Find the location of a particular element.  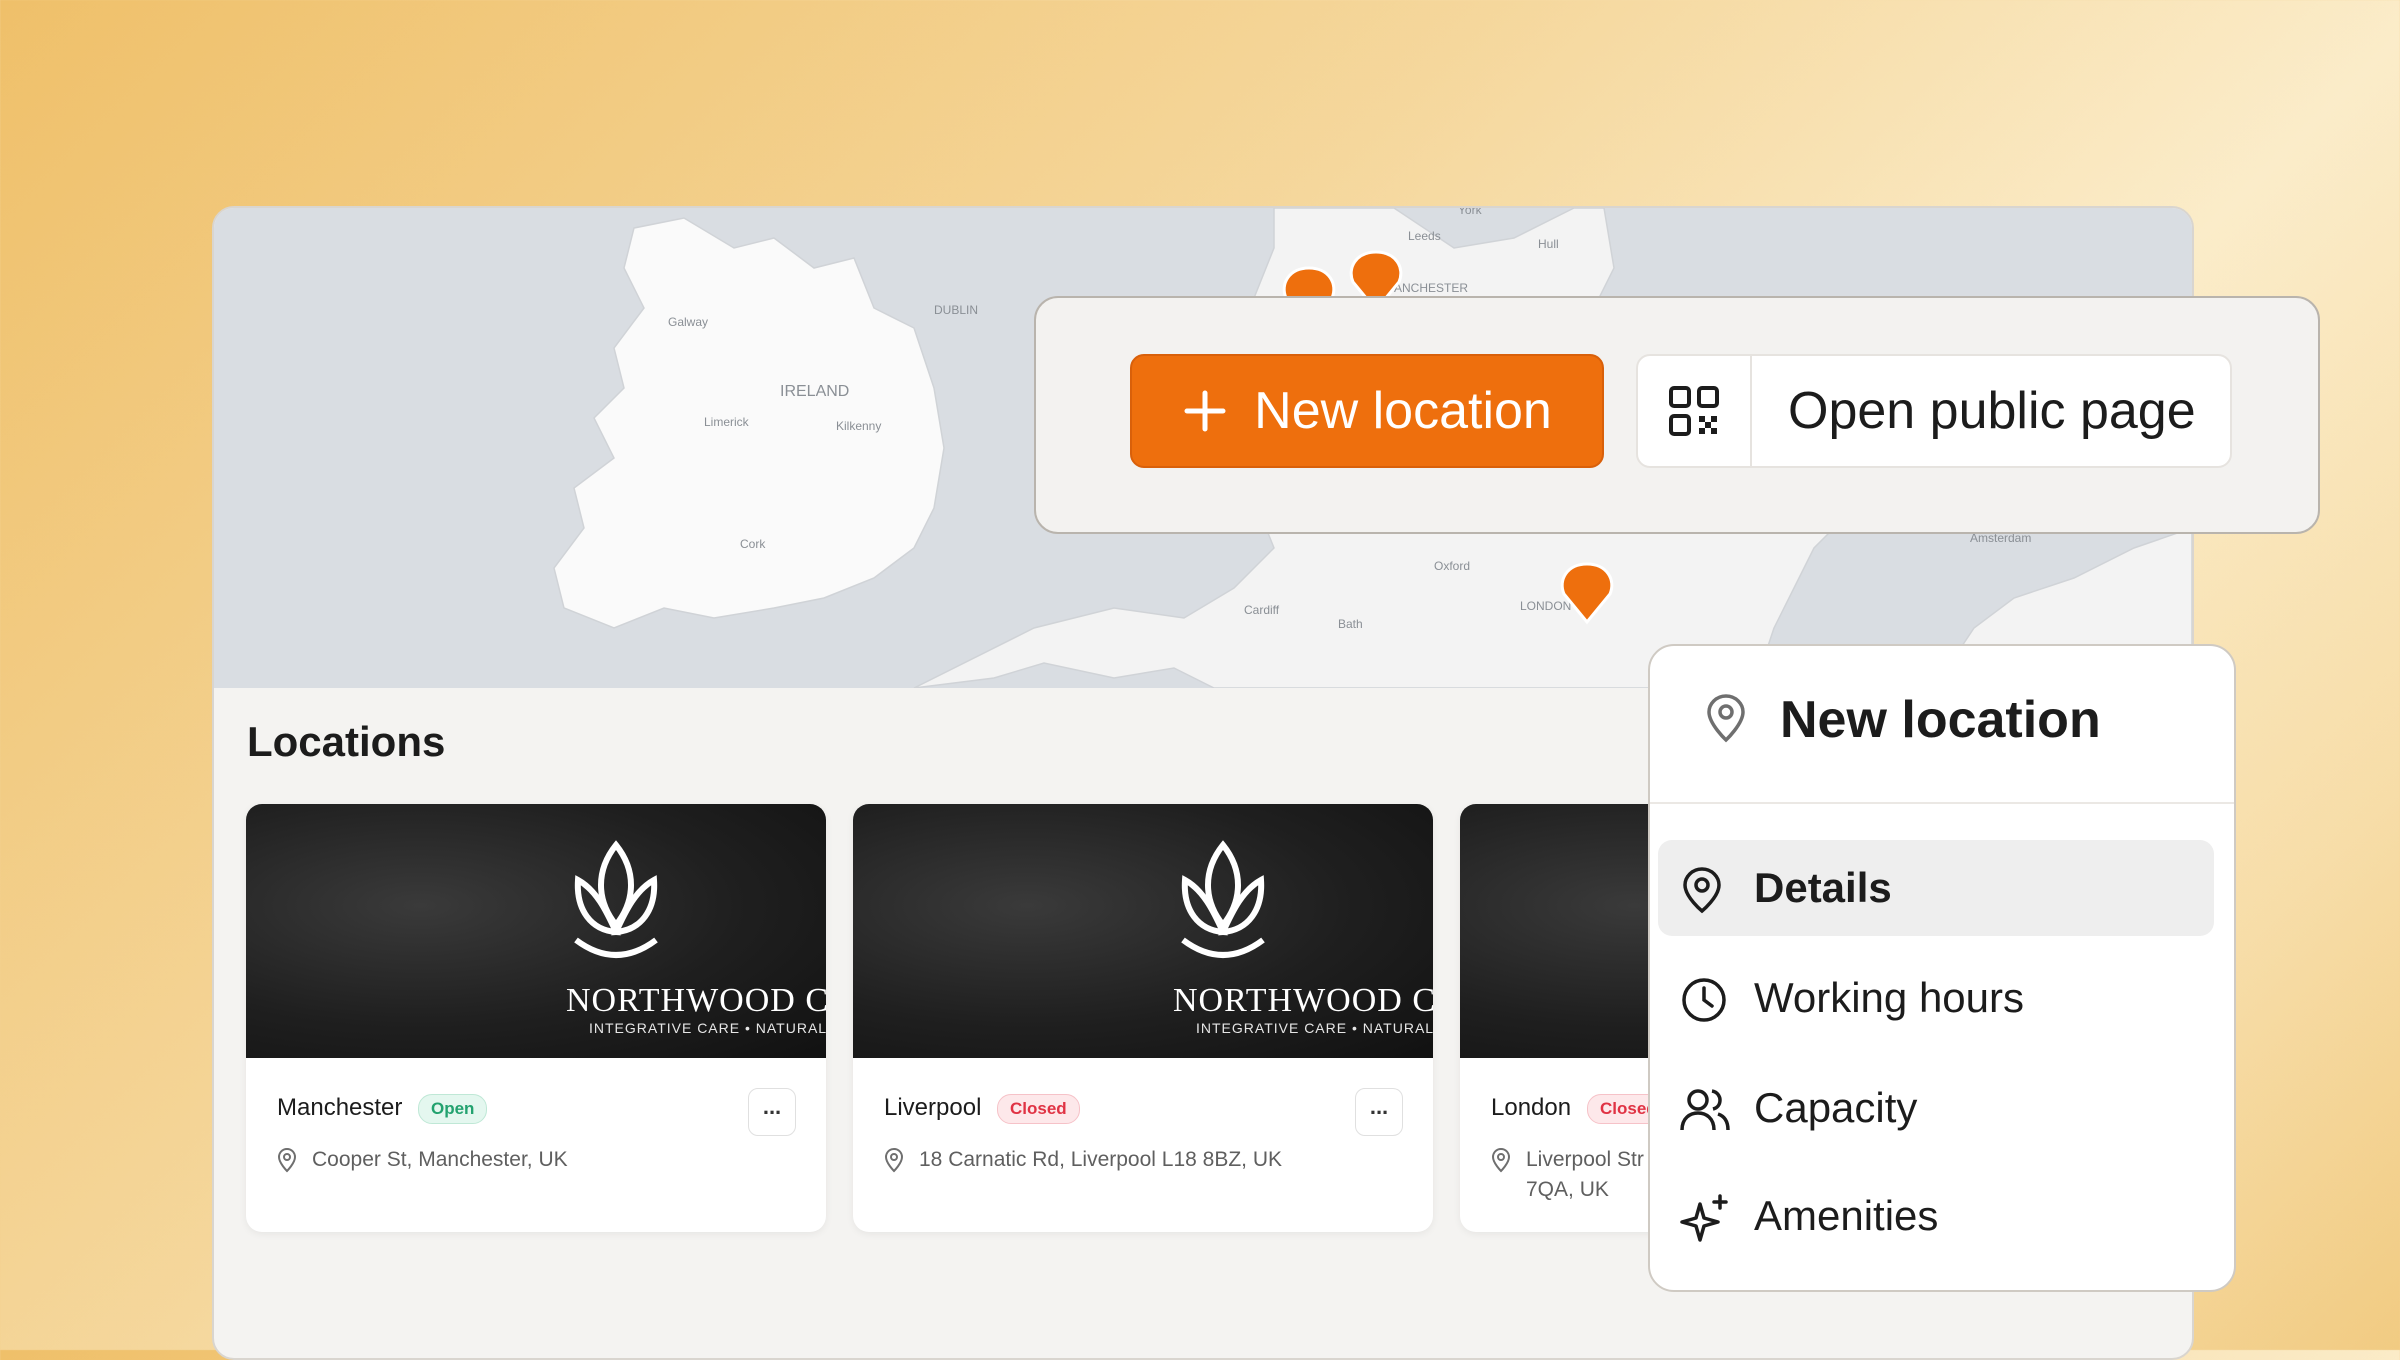

menu-header: New location is located at coordinates (1942, 725).